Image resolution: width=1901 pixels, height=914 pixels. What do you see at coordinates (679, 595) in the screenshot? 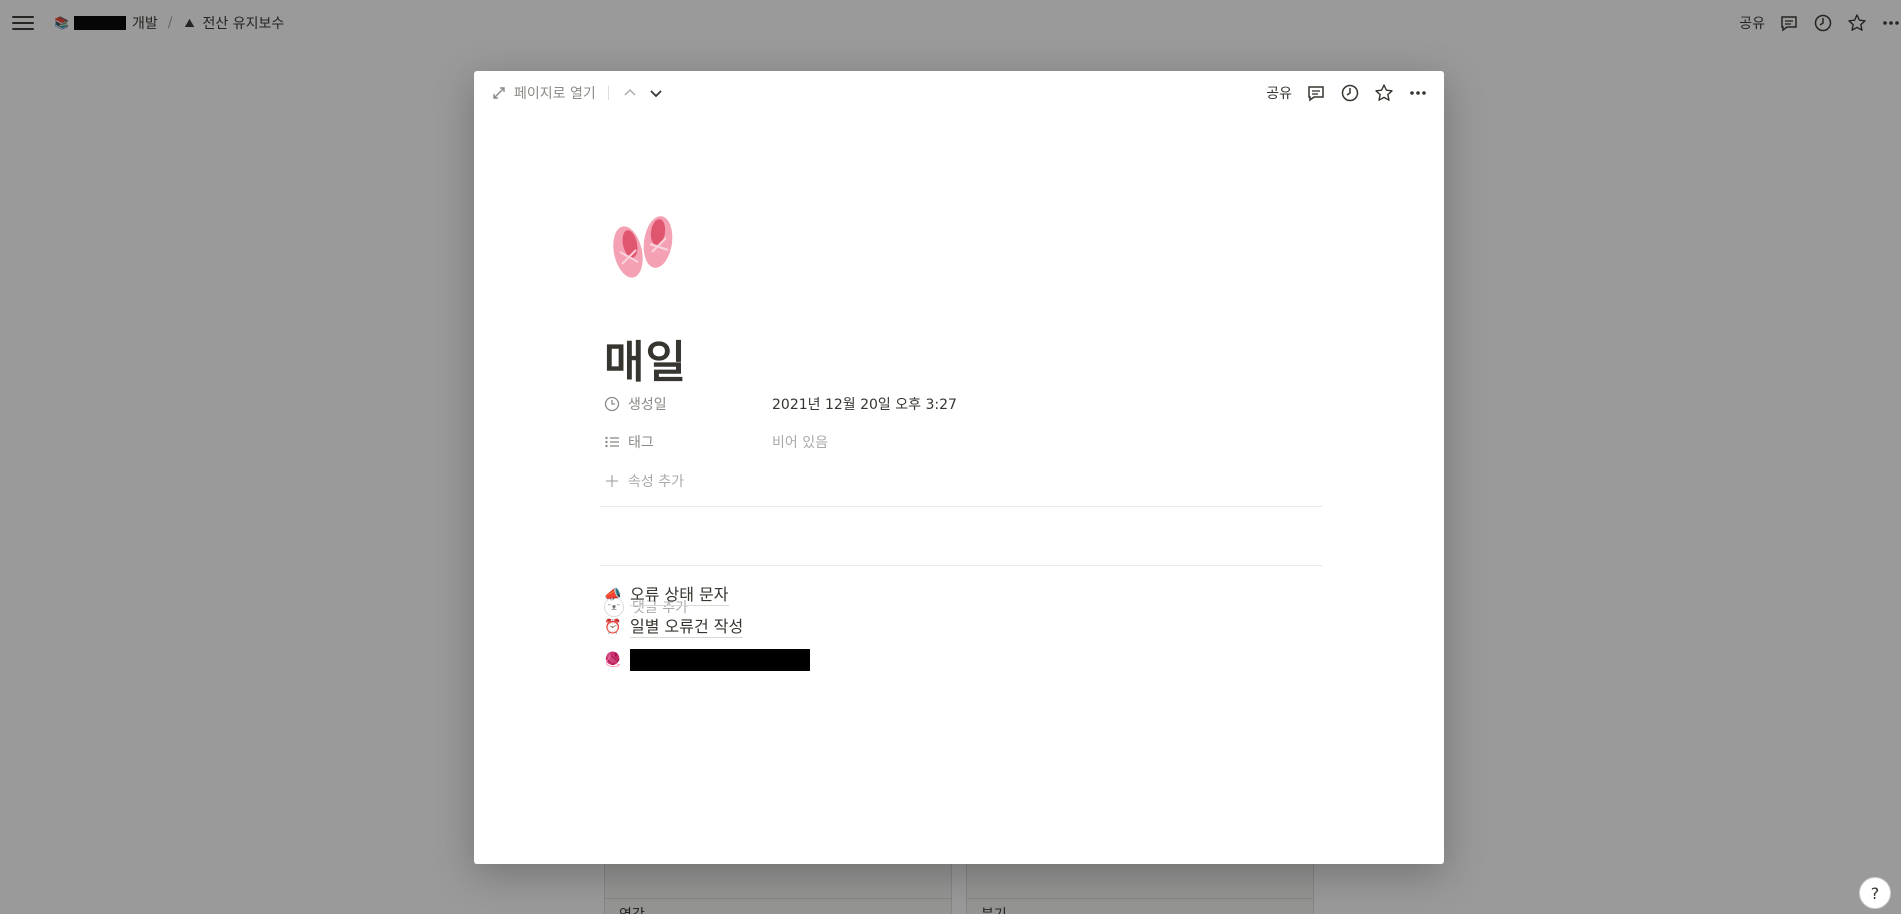
I see `link-label: 오류 상태 문자` at bounding box center [679, 595].